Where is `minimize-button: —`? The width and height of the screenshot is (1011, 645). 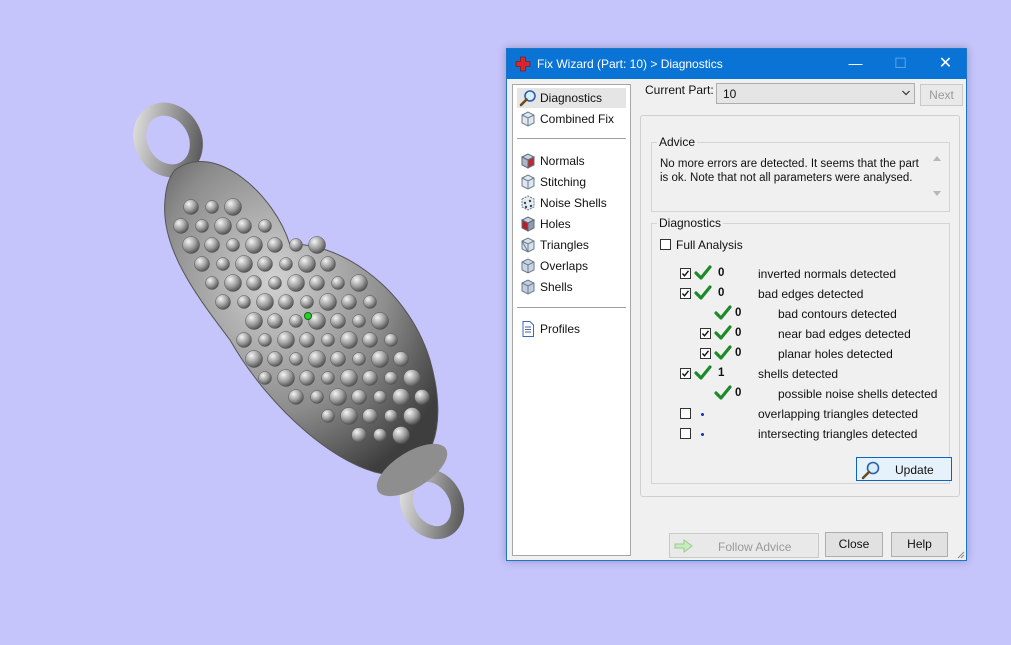
minimize-button: — is located at coordinates (855, 64).